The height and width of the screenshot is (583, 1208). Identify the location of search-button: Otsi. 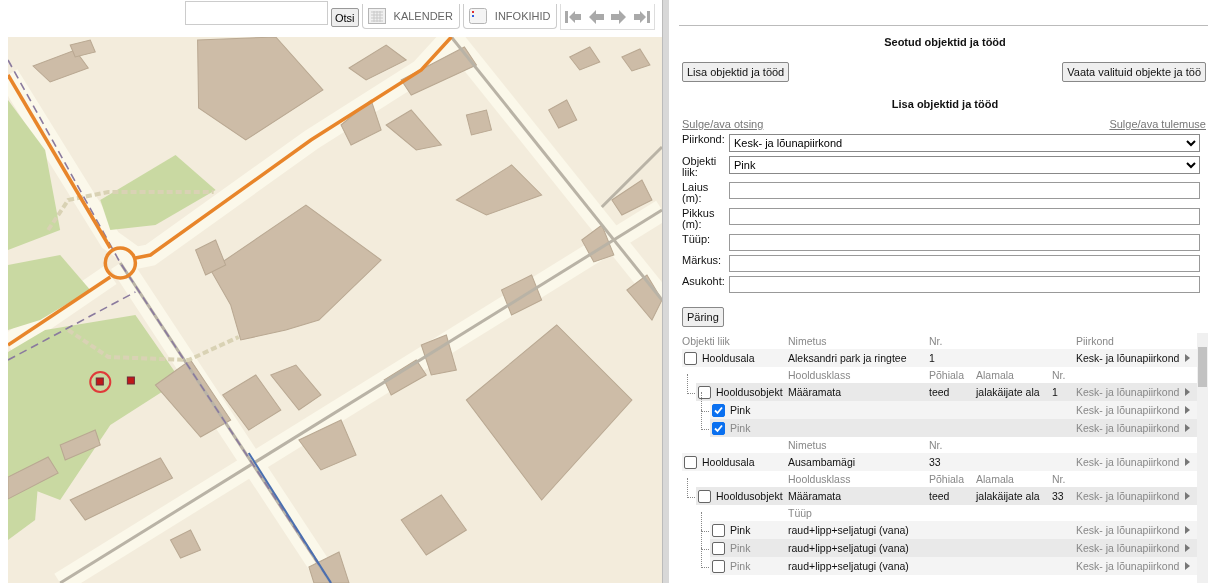
(345, 17).